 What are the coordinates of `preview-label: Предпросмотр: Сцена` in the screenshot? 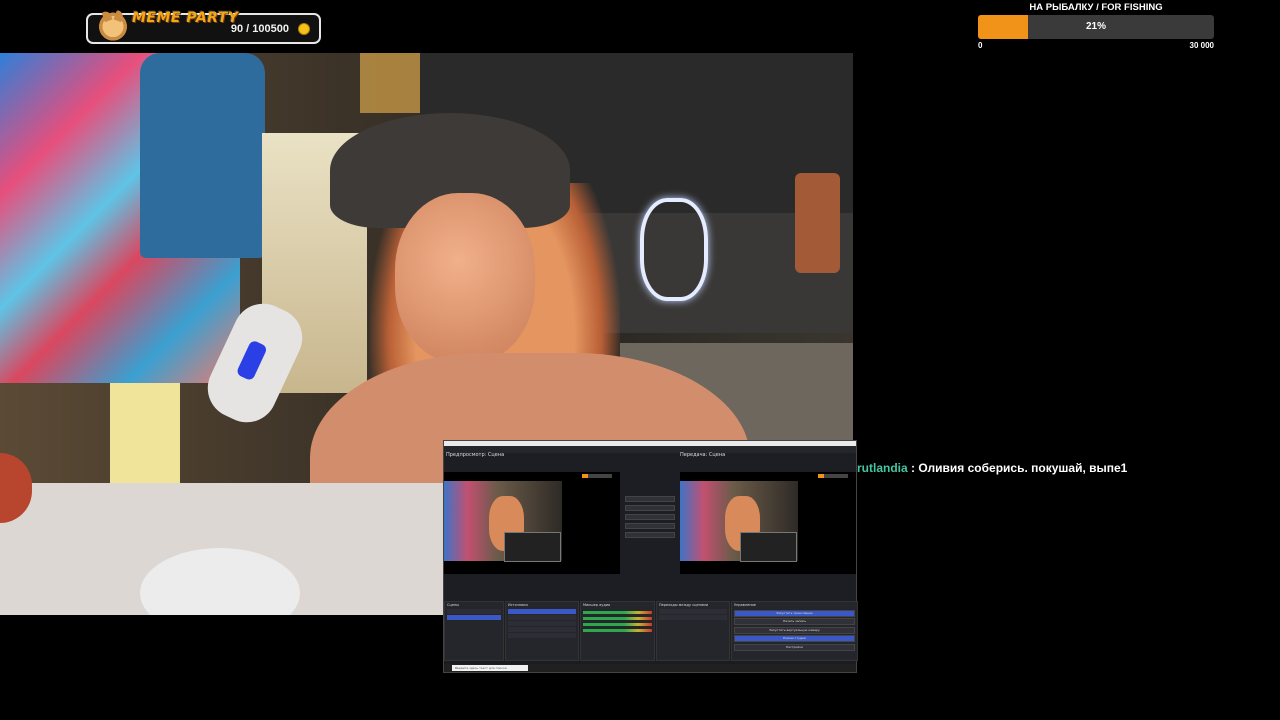 It's located at (475, 455).